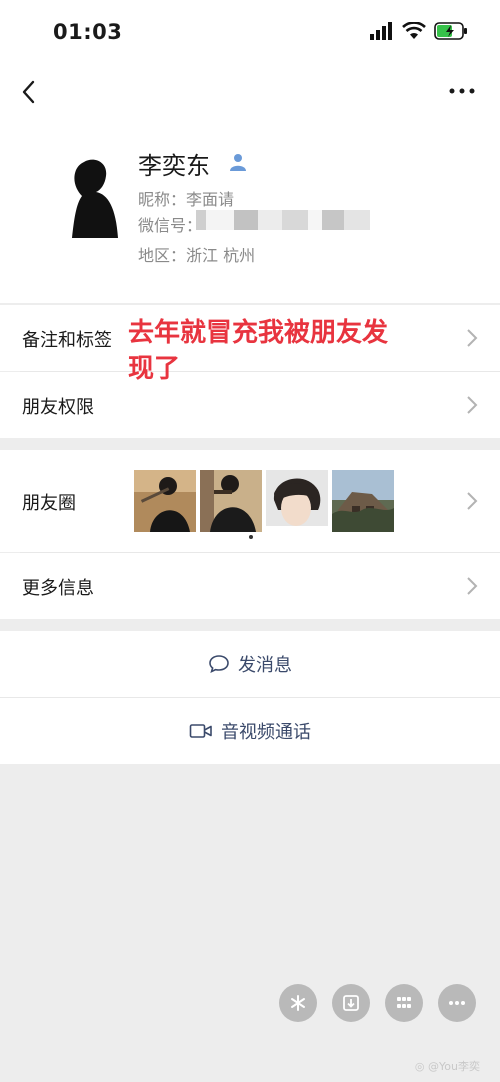  I want to click on avatar, so click(93, 198).